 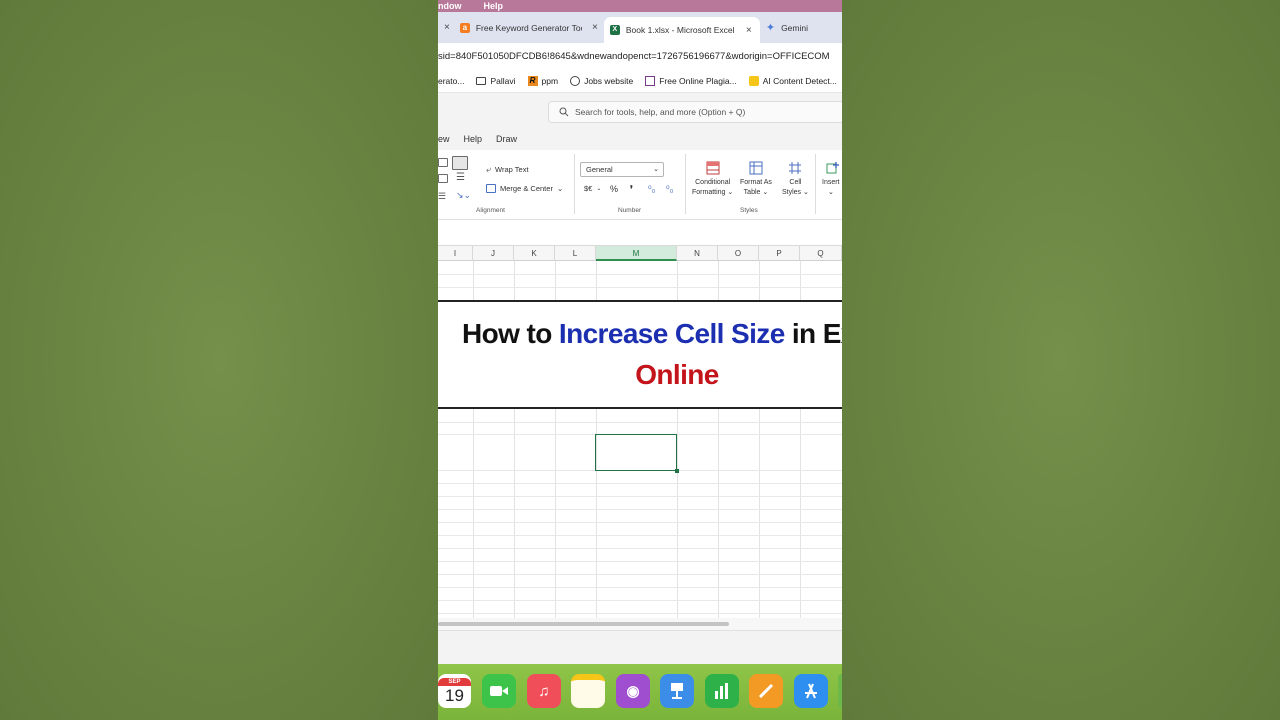 I want to click on column-header-i: I, so click(x=455, y=253).